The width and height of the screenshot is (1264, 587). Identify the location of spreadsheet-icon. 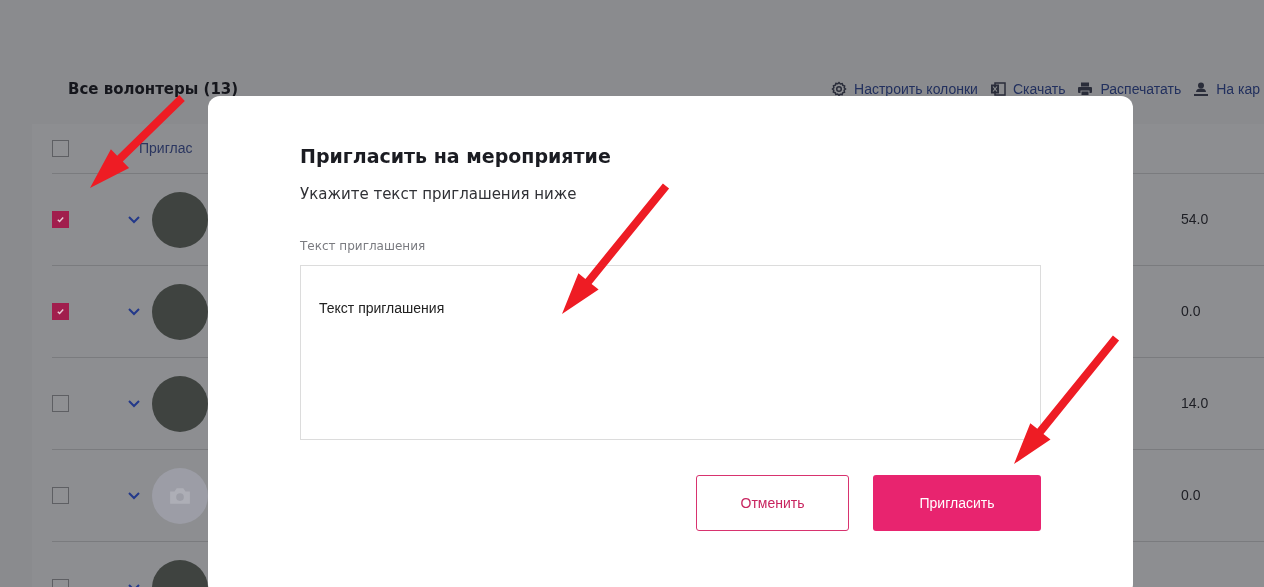
(997, 89).